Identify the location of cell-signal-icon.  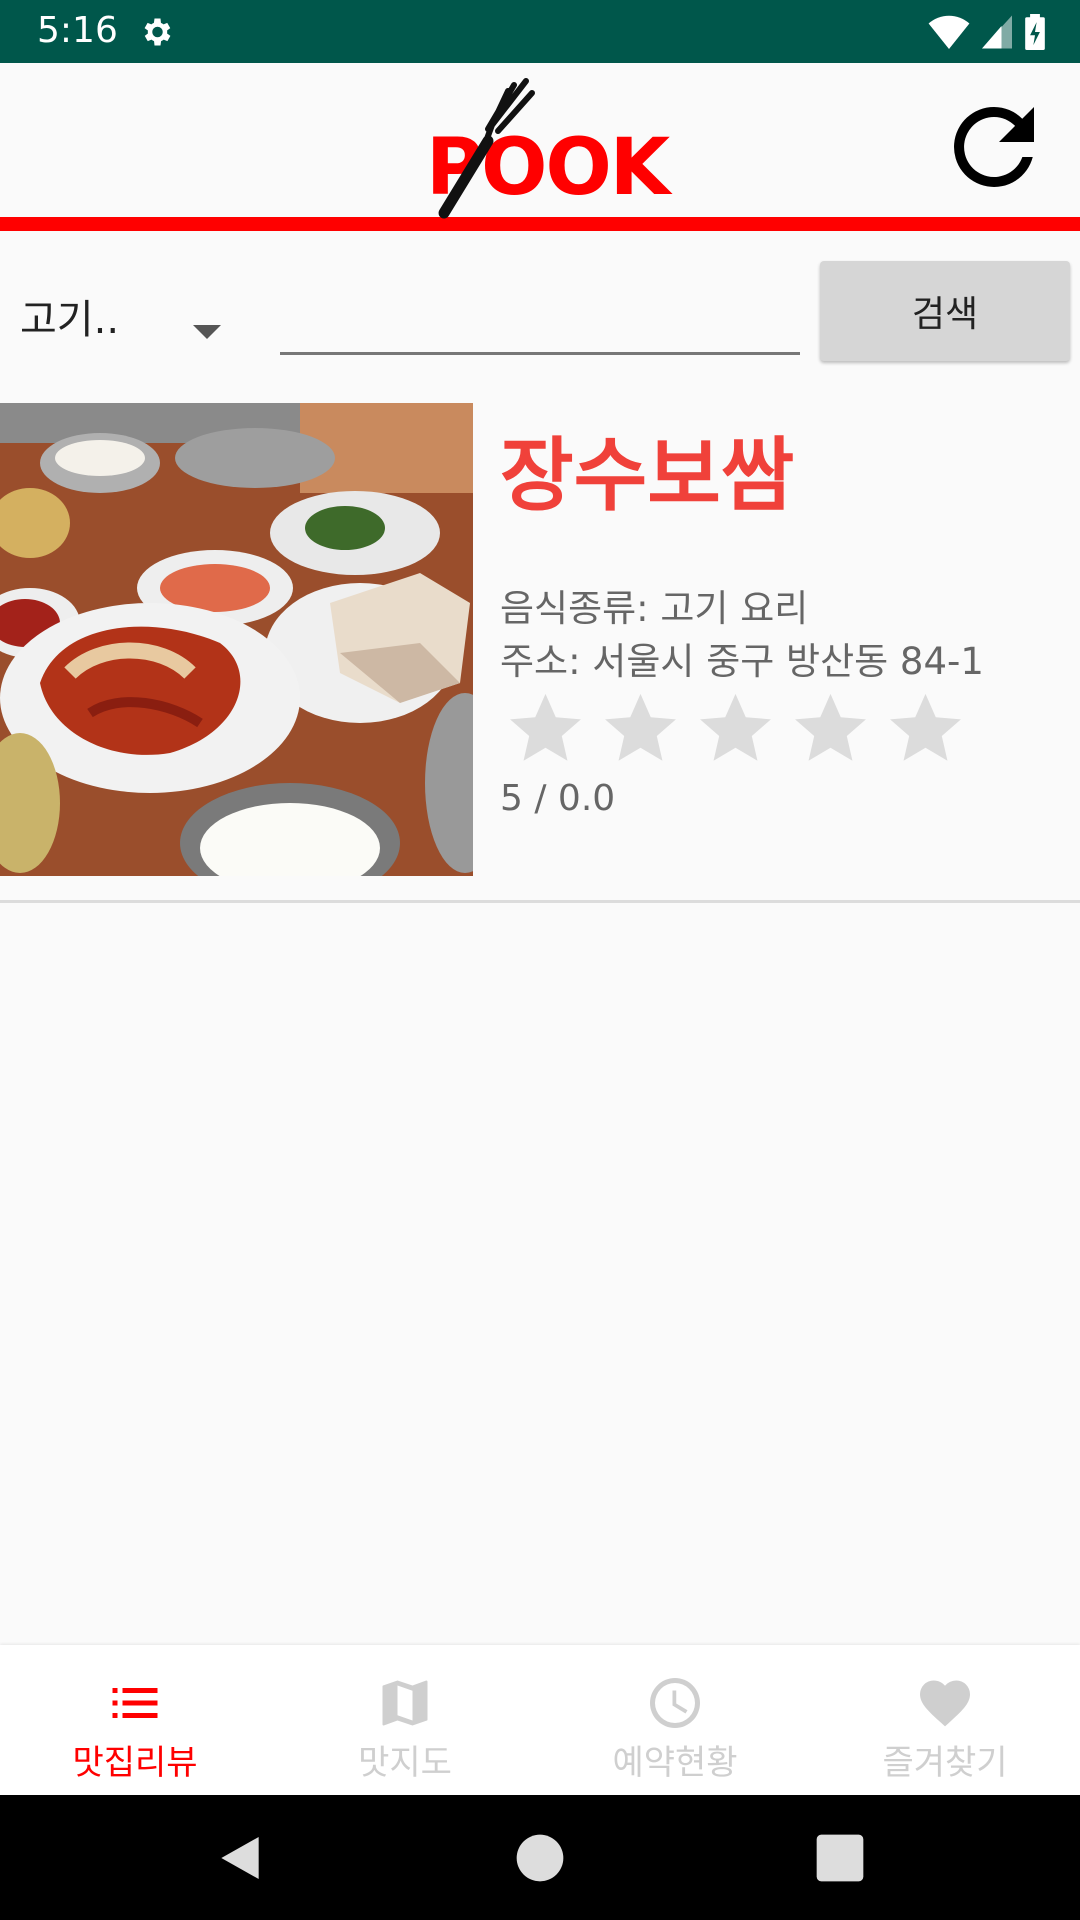
(997, 32).